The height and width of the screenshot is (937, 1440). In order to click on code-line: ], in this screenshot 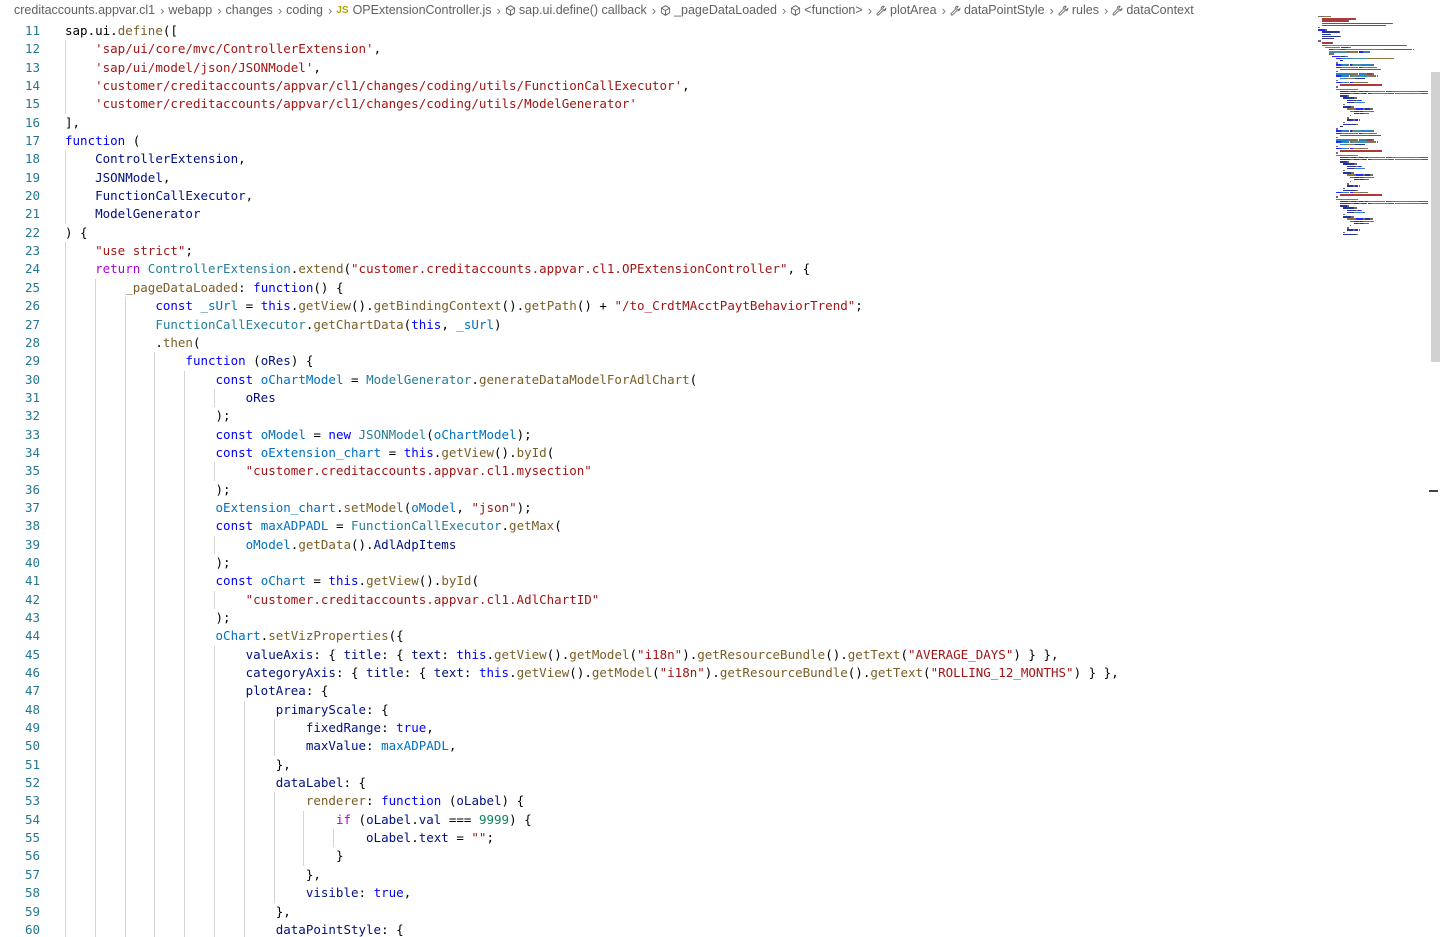, I will do `click(690, 123)`.